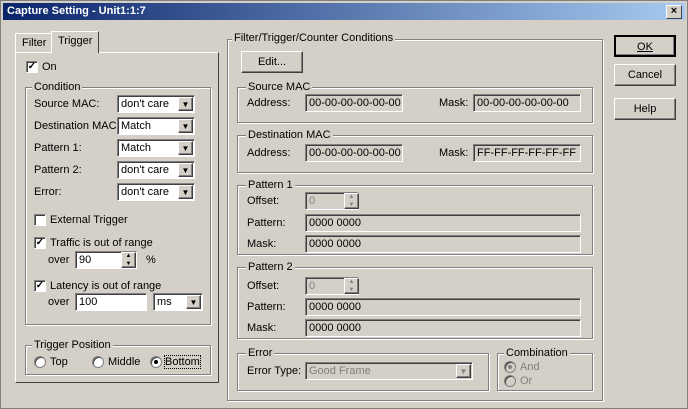  Describe the element at coordinates (454, 153) in the screenshot. I see `dest-mask-label: Mask:` at that location.